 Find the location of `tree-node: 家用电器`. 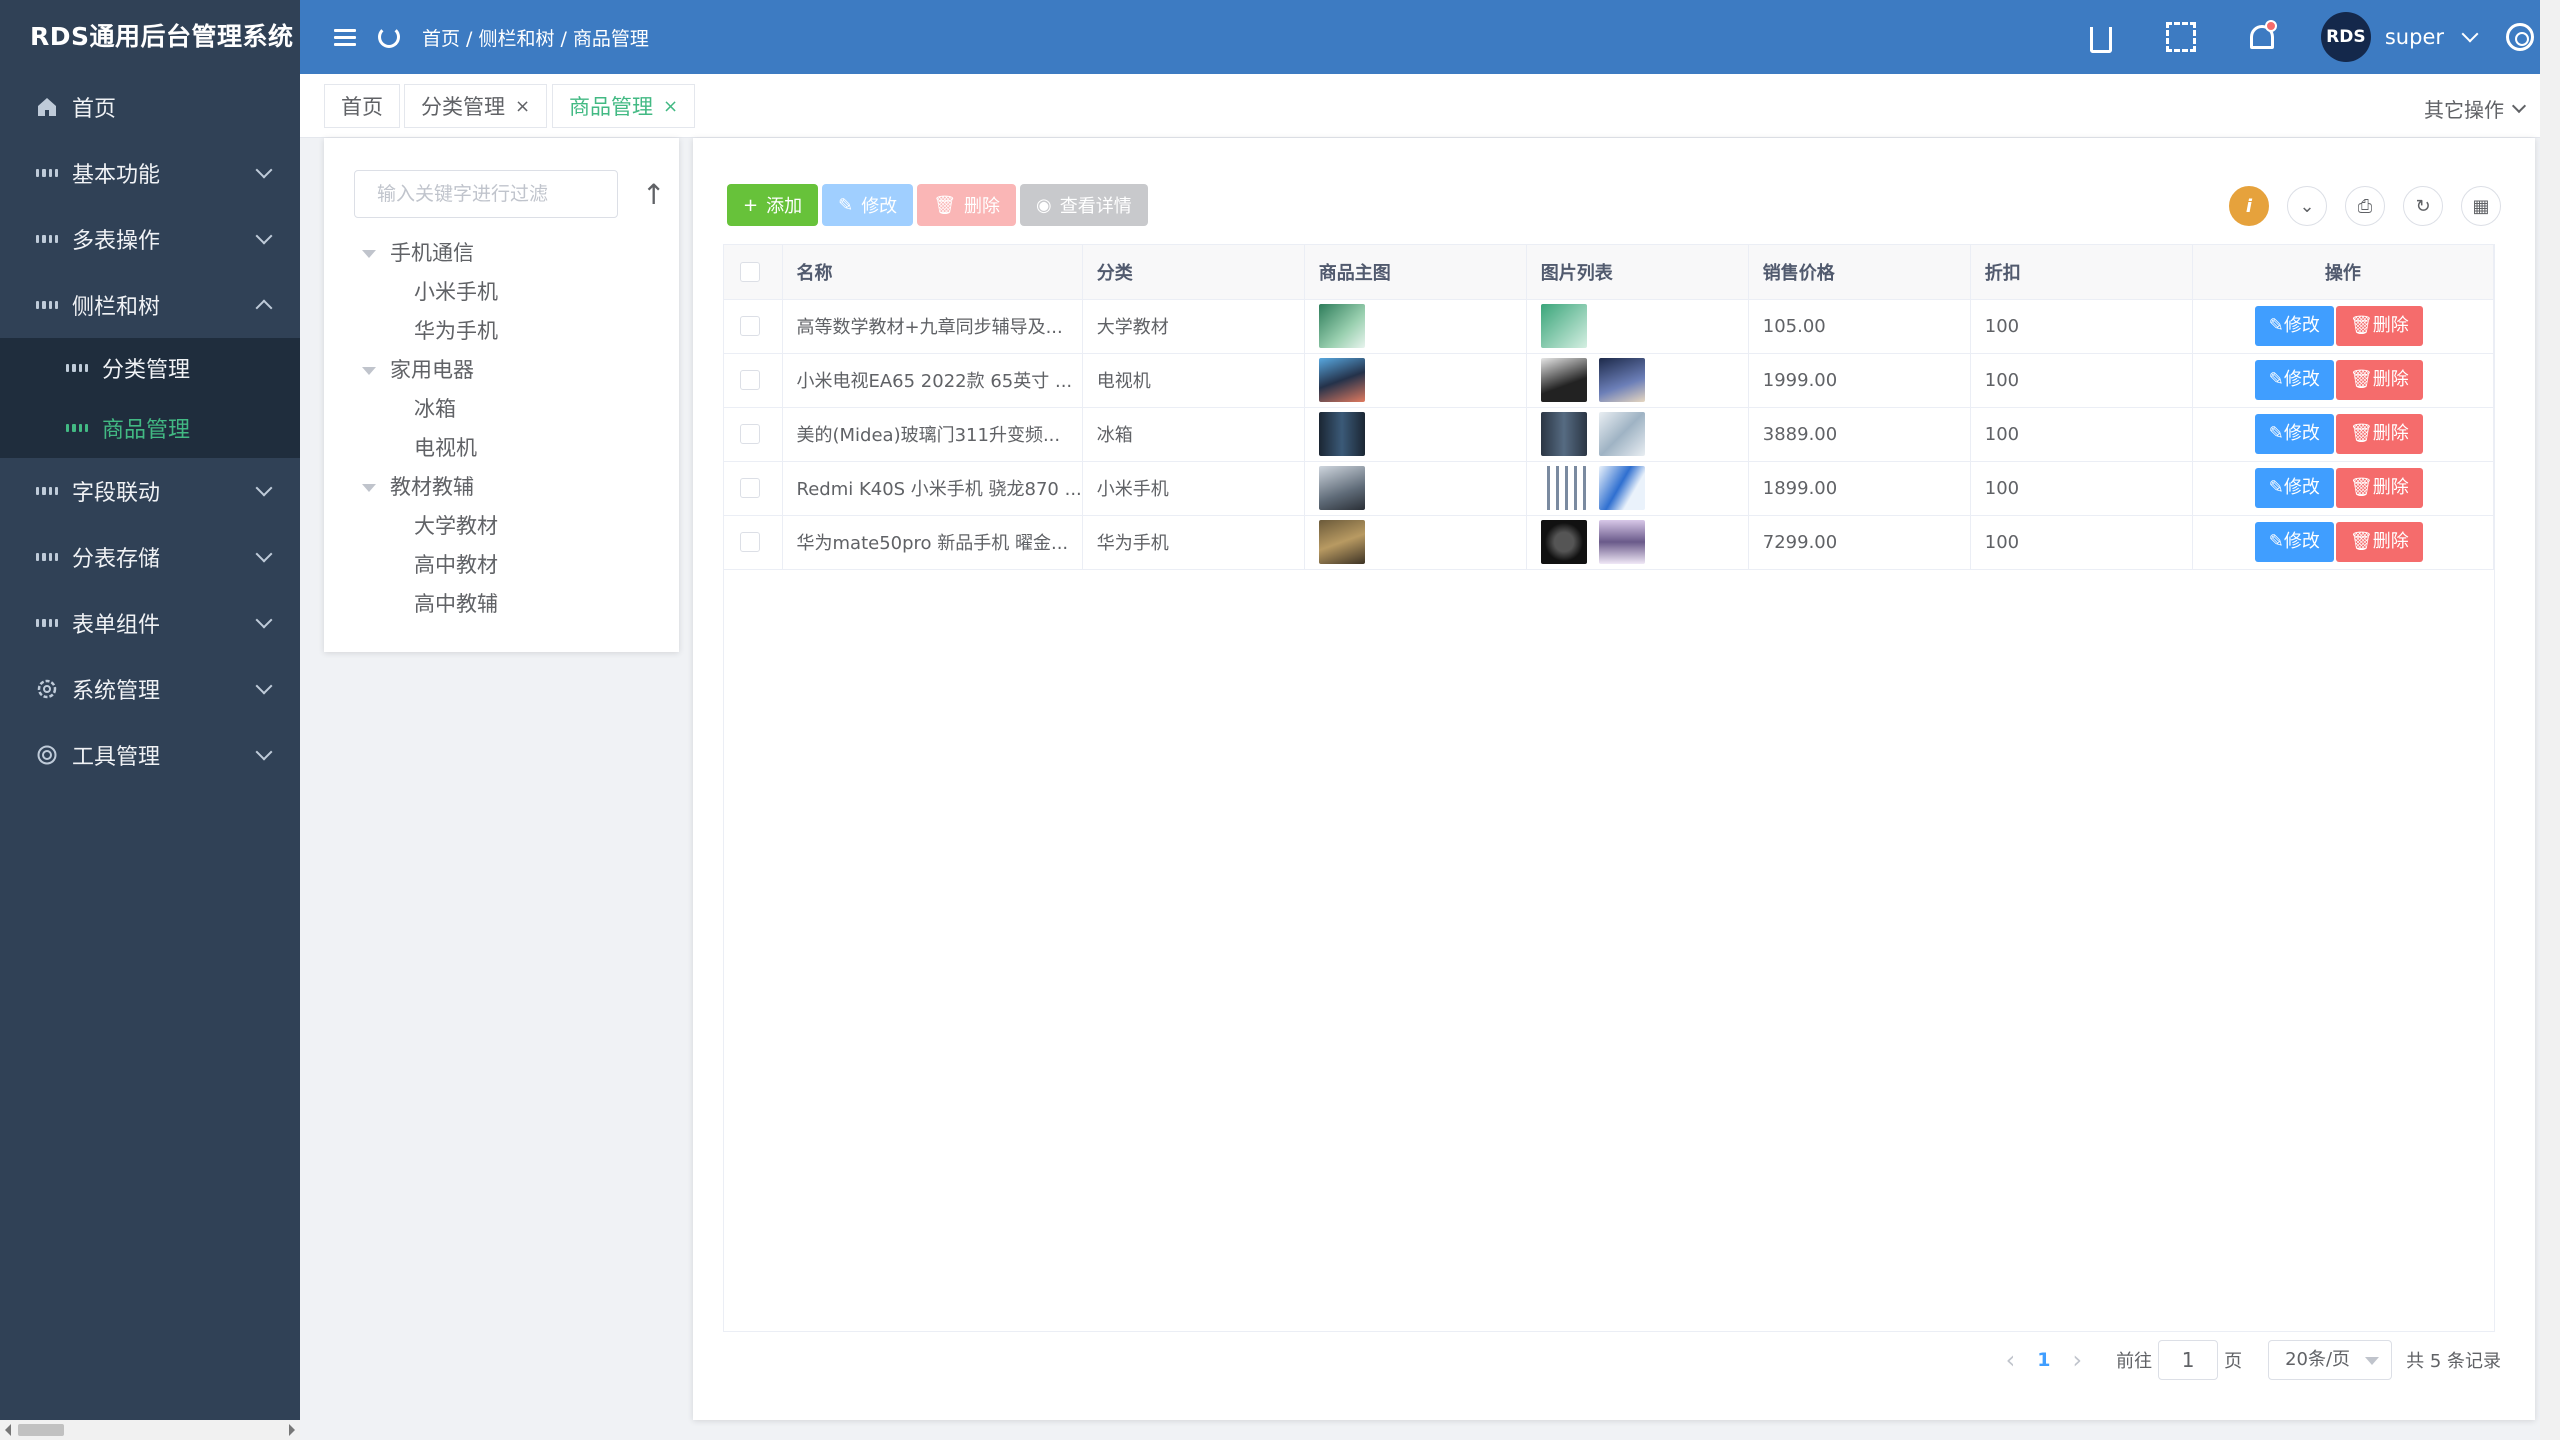

tree-node: 家用电器 is located at coordinates (430, 370).